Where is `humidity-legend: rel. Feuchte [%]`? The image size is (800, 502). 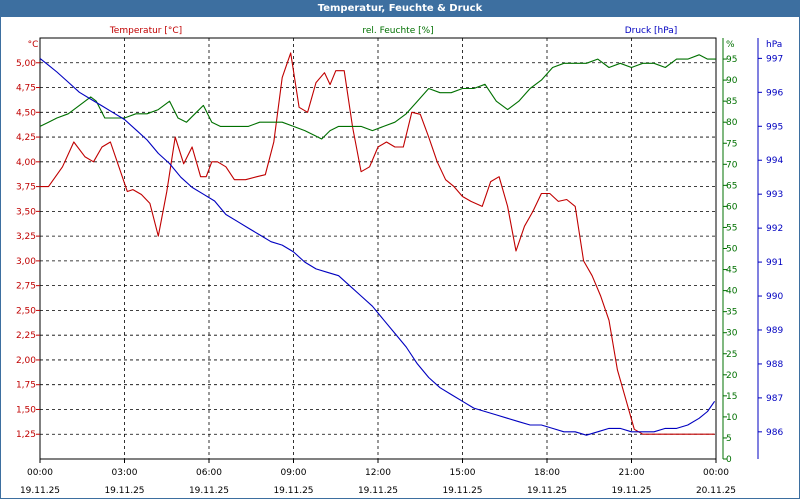
humidity-legend: rel. Feuchte [%] is located at coordinates (397, 31).